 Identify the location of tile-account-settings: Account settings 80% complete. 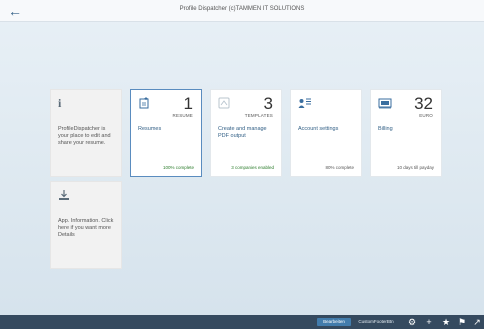
(326, 133).